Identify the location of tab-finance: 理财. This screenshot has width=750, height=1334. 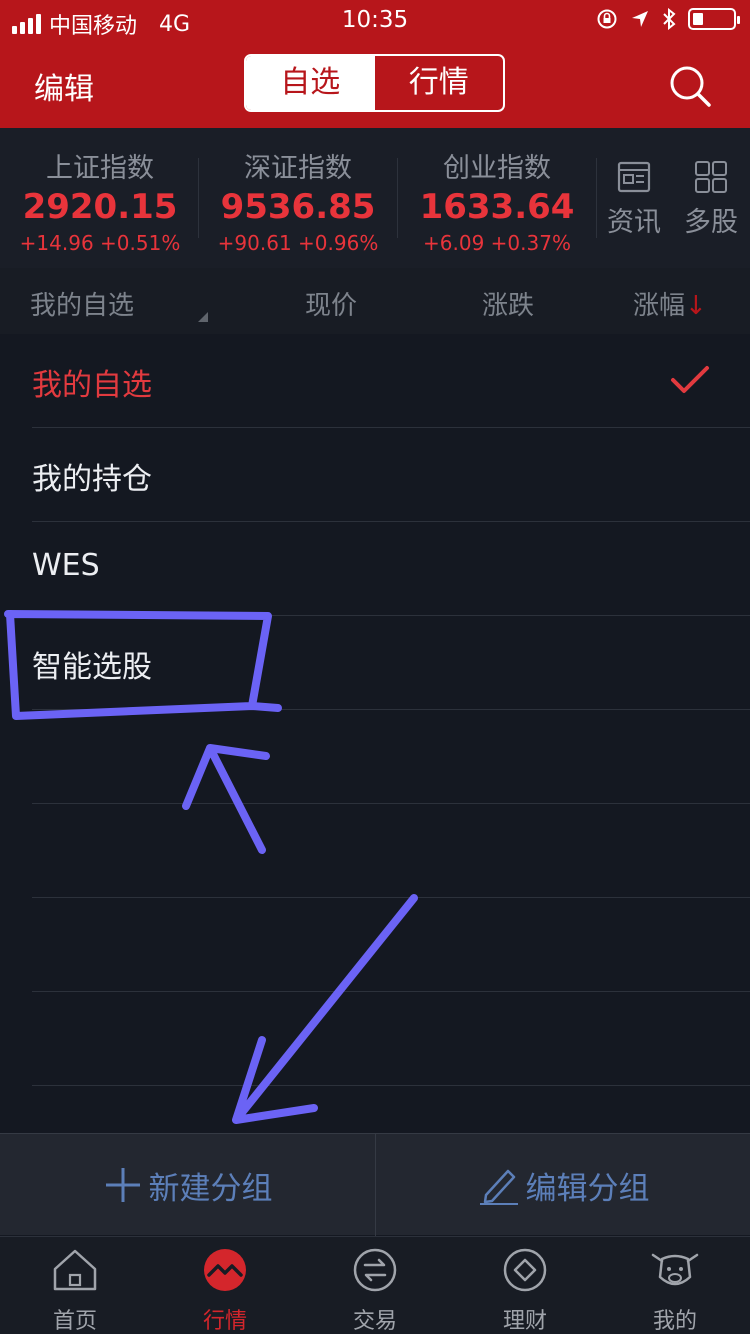
(525, 1290).